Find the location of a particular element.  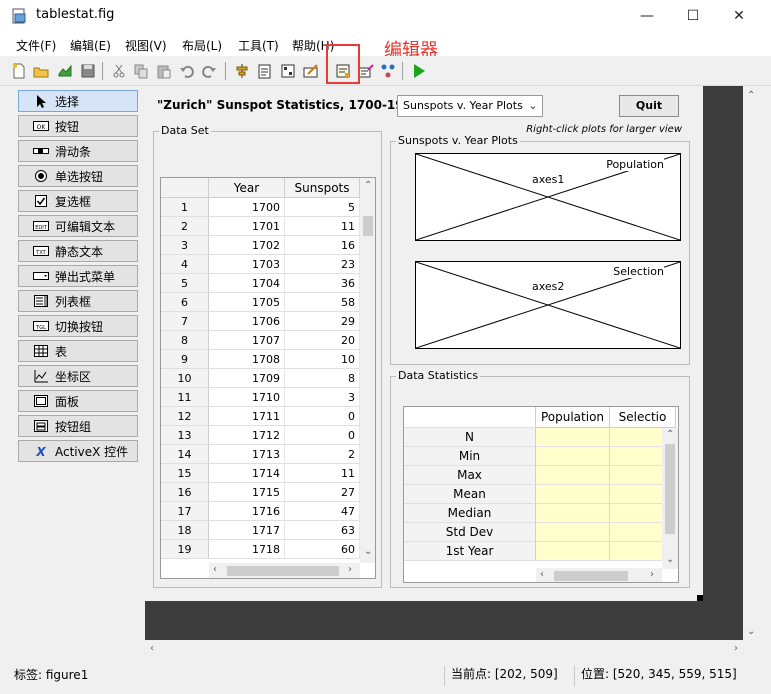

maximize-button: ☐ is located at coordinates (693, 16).